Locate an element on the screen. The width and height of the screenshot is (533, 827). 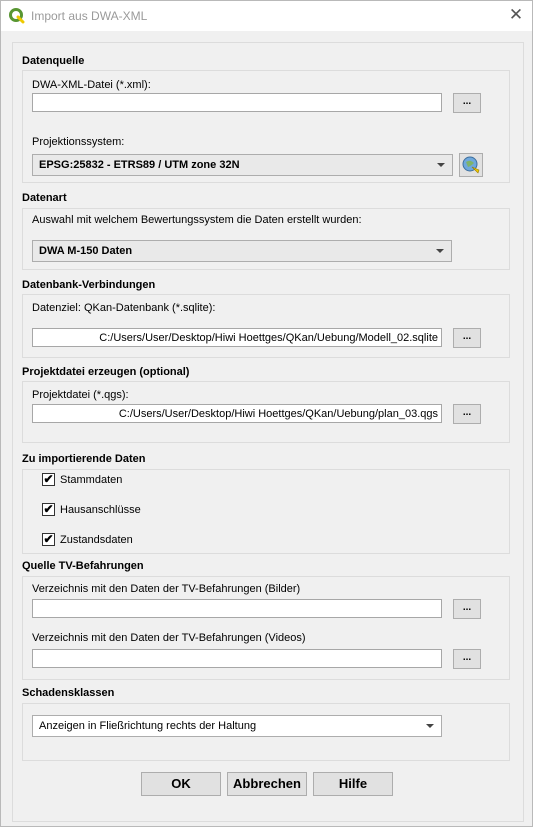
section-datenquelle-heading: Datenquelle is located at coordinates (53, 61).